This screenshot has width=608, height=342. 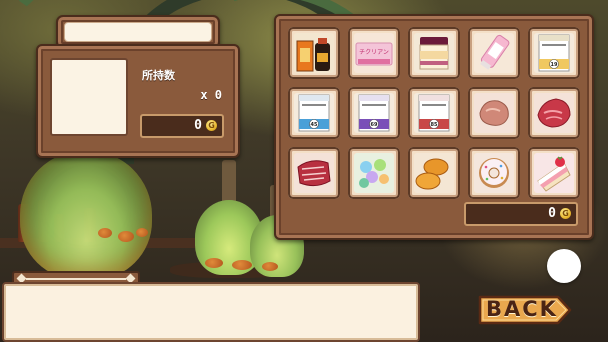 I want to click on dialogue-tab-line, so click(x=76, y=279).